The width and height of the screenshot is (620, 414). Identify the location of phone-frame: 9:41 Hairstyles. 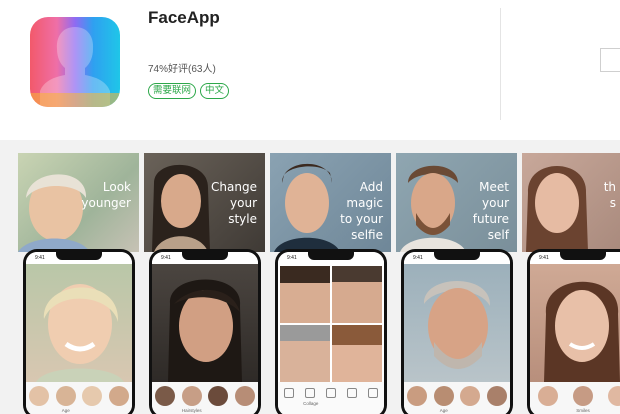
(205, 331).